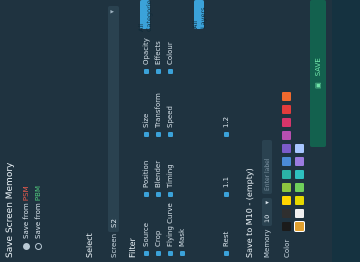 The height and width of the screenshot is (262, 360). Describe the element at coordinates (286, 135) in the screenshot. I see `color-swatch-purple` at that location.